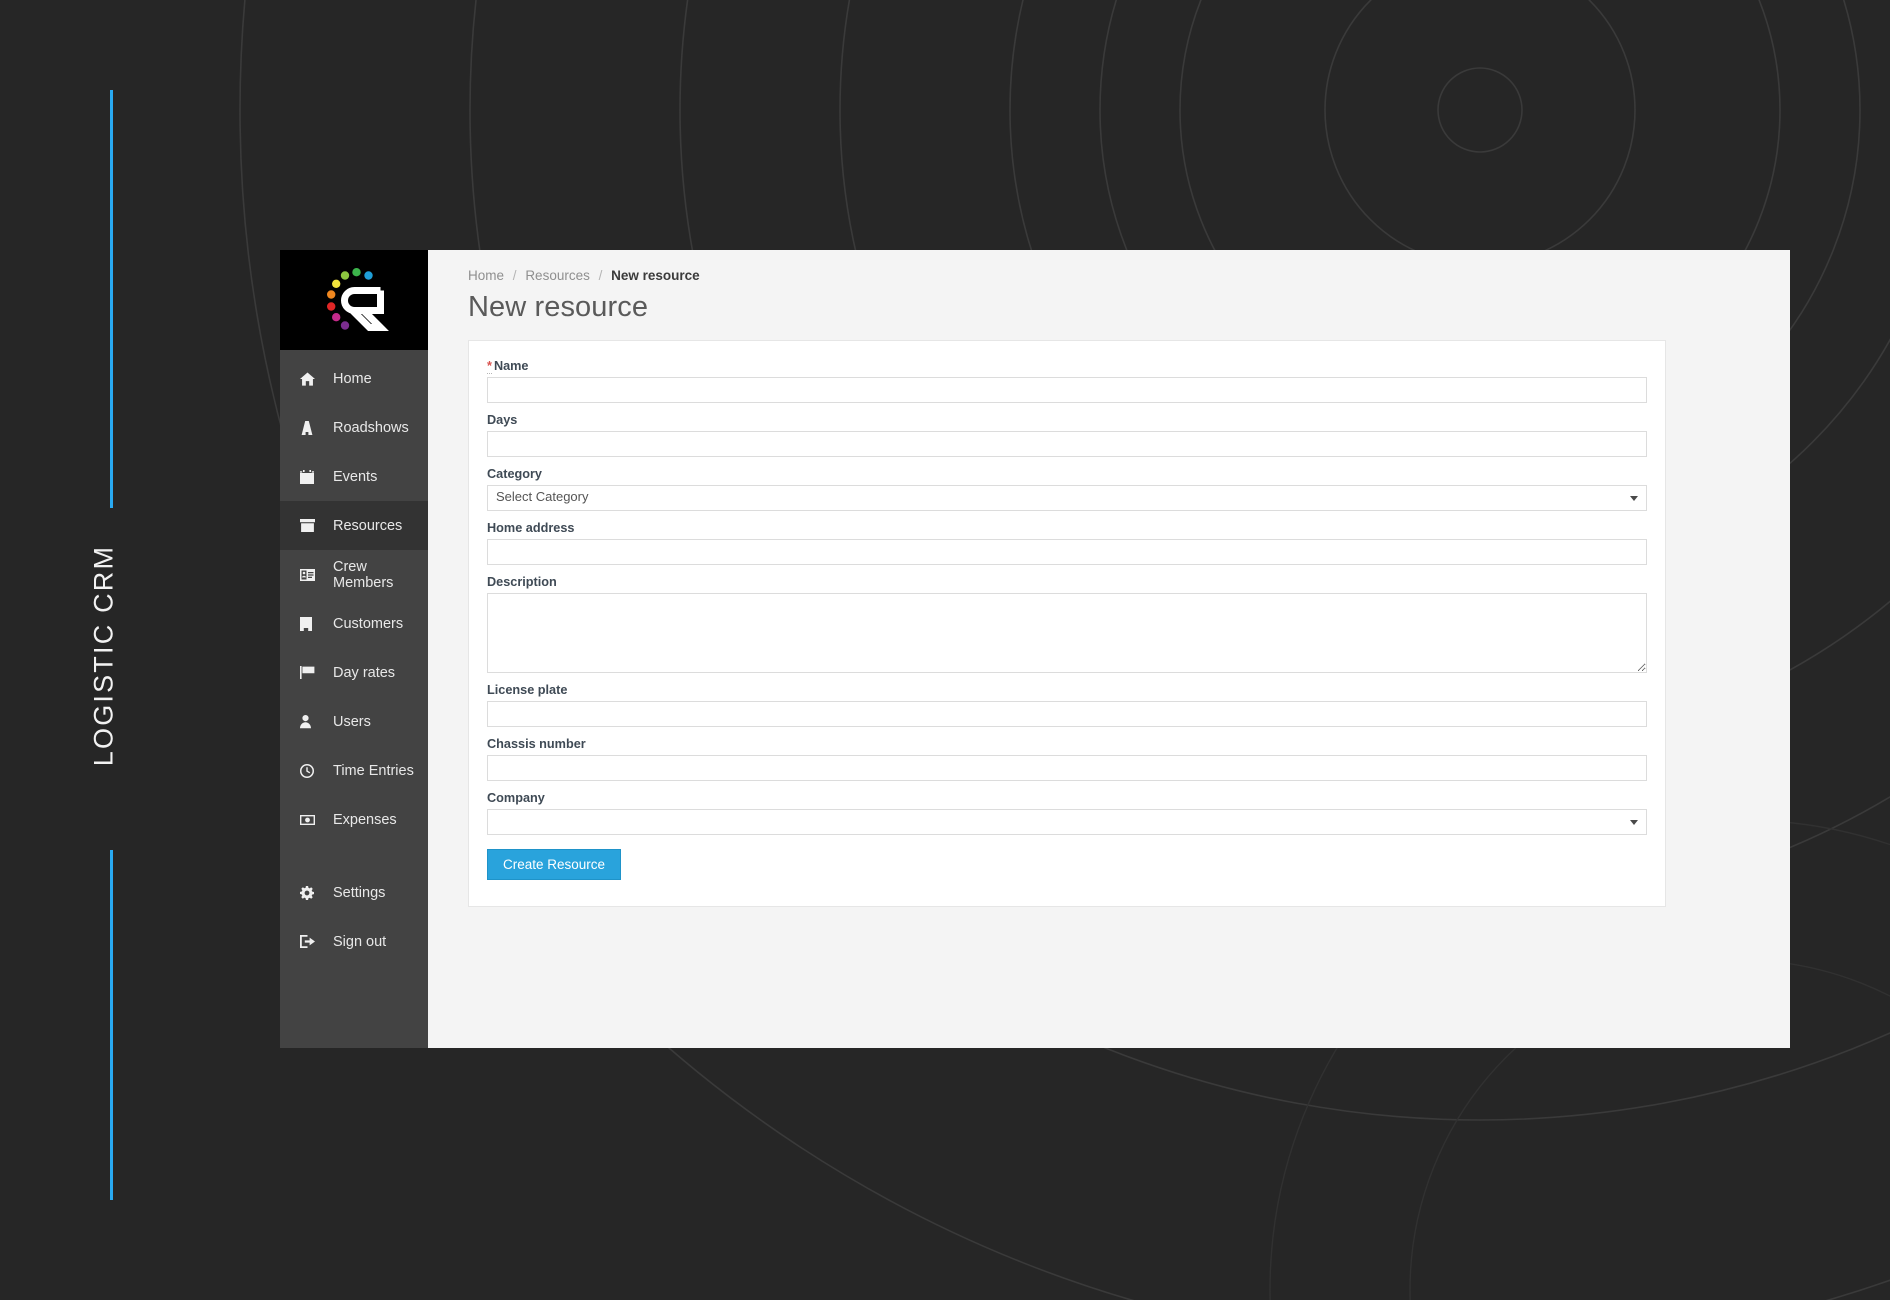 This screenshot has height=1300, width=1890. What do you see at coordinates (371, 427) in the screenshot?
I see `sidebar-item-label: Roadshows` at bounding box center [371, 427].